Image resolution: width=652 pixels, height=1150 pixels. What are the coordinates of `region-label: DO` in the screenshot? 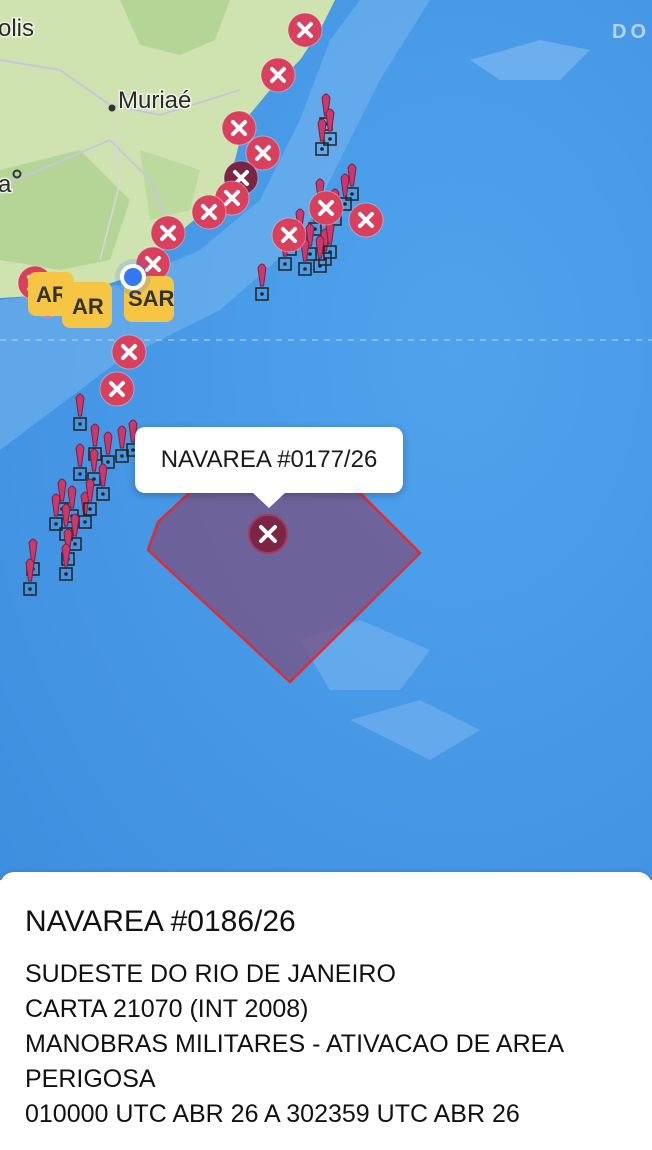 It's located at (631, 32).